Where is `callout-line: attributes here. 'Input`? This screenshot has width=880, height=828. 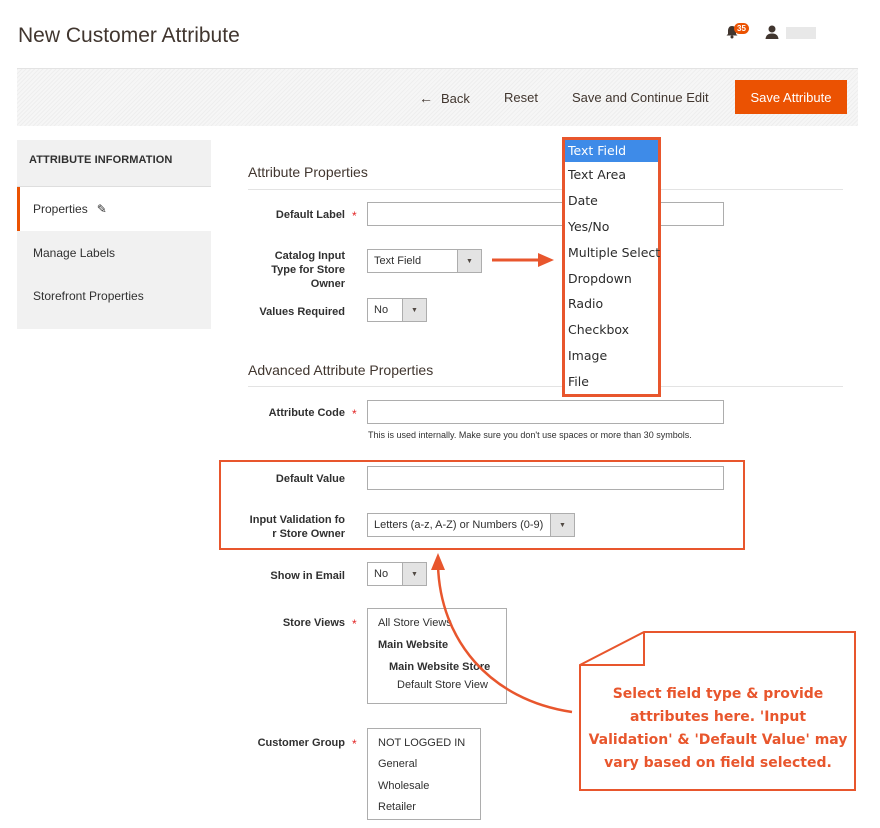 callout-line: attributes here. 'Input is located at coordinates (718, 717).